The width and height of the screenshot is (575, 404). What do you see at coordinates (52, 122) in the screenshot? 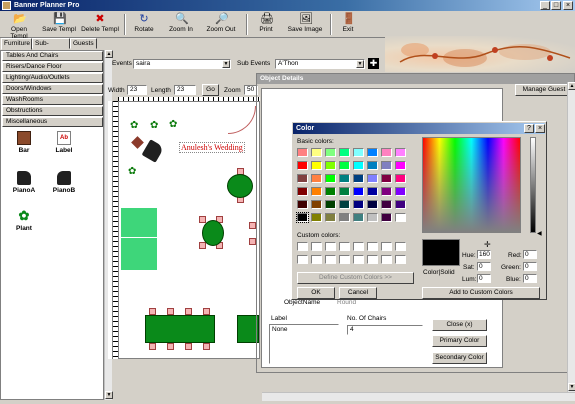
I see `category-miscellaneous: Miscellaneous` at bounding box center [52, 122].